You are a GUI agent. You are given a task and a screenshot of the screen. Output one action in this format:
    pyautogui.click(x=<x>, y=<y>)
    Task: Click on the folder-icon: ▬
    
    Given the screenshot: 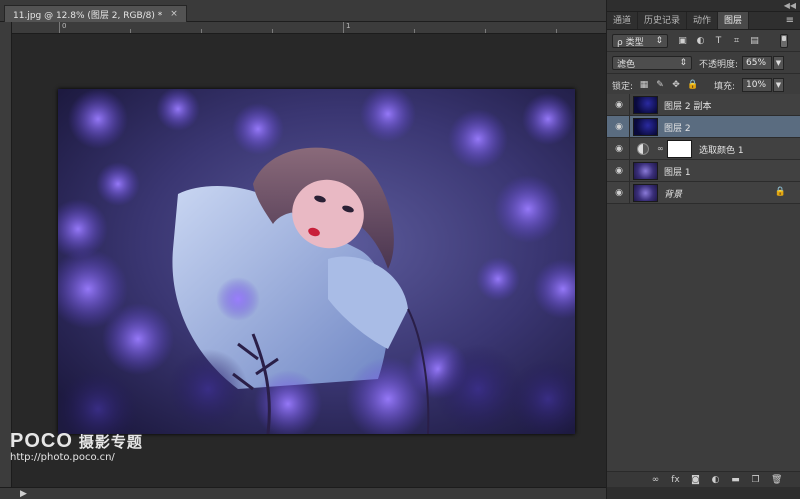 What is the action you would take?
    pyautogui.click(x=735, y=480)
    